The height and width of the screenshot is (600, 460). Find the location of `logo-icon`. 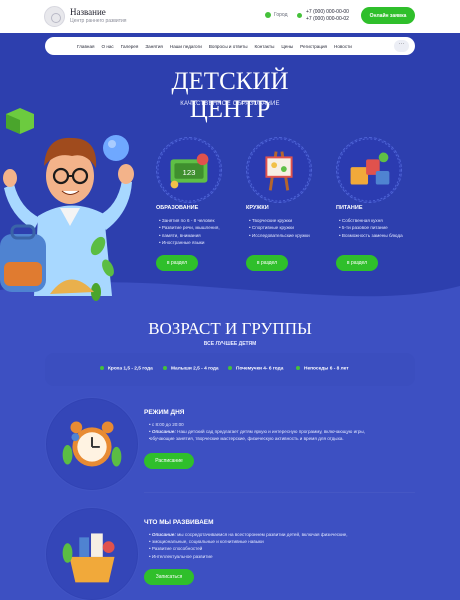

logo-icon is located at coordinates (54, 16).